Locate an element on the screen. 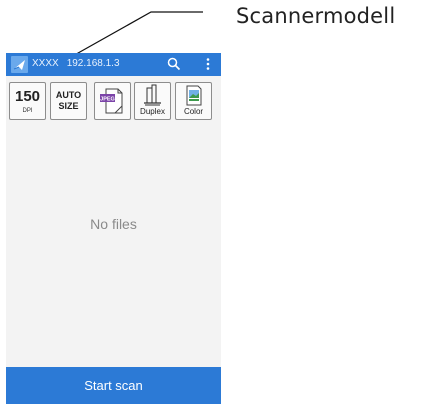 The width and height of the screenshot is (435, 404). duplex-button: Duplex is located at coordinates (152, 101).